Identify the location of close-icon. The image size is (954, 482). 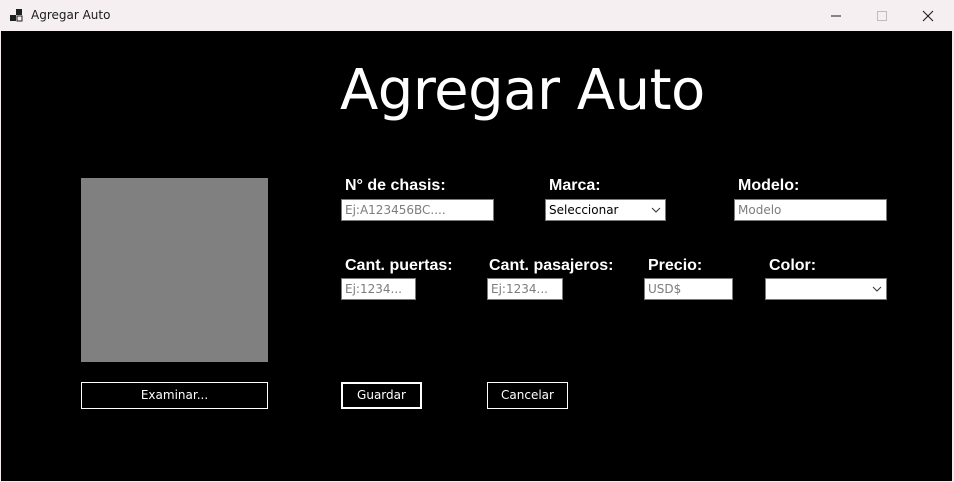
(928, 16).